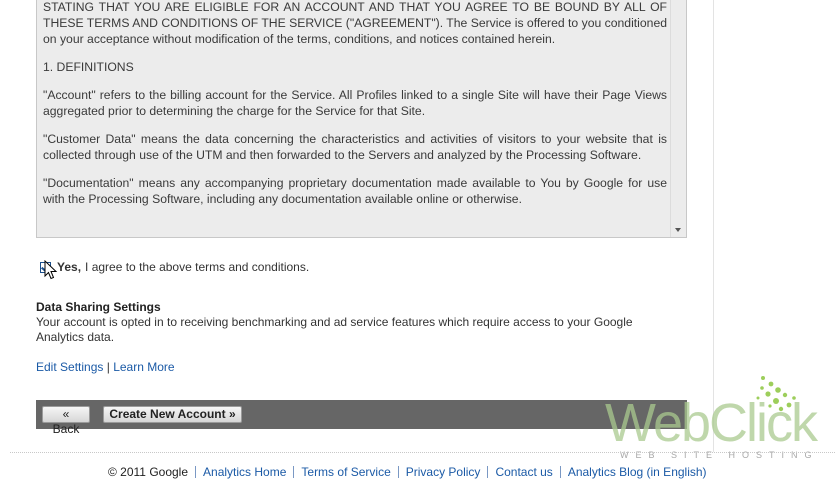 The height and width of the screenshot is (480, 840). What do you see at coordinates (443, 472) in the screenshot?
I see `footer-link-privacy: Privacy Policy` at bounding box center [443, 472].